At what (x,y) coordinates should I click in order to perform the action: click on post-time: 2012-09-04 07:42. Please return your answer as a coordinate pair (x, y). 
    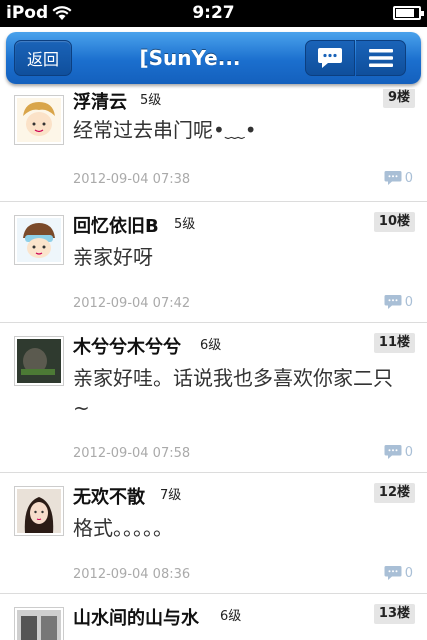
    Looking at the image, I should click on (132, 303).